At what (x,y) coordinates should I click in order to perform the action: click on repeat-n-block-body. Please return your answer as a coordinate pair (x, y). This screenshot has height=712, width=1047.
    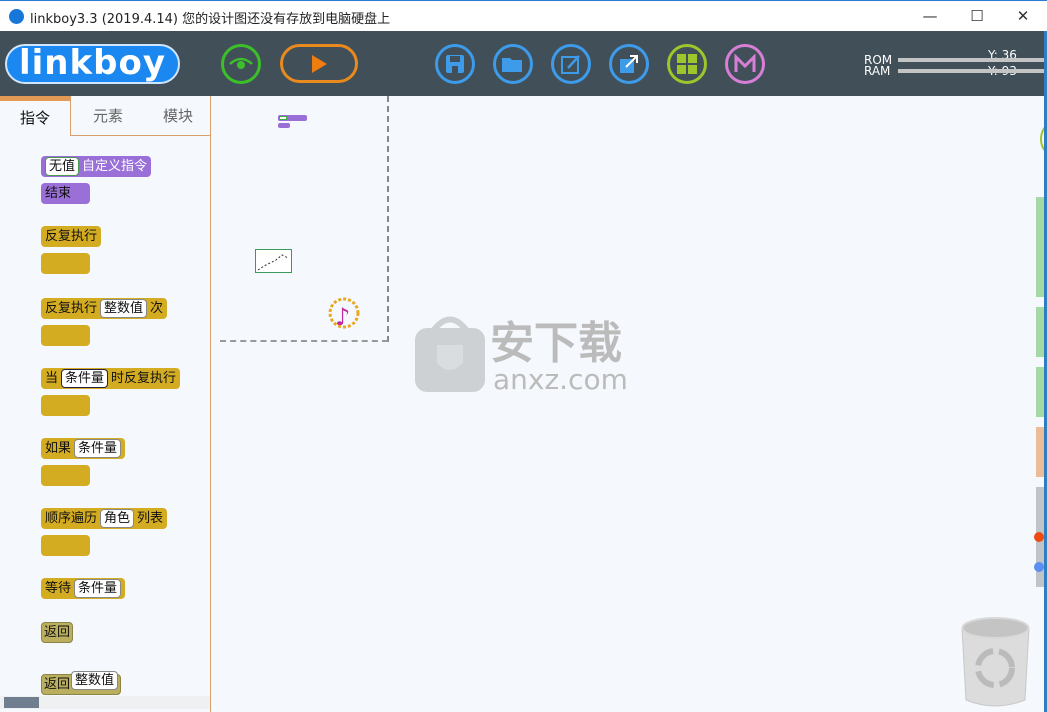
    Looking at the image, I should click on (65, 335).